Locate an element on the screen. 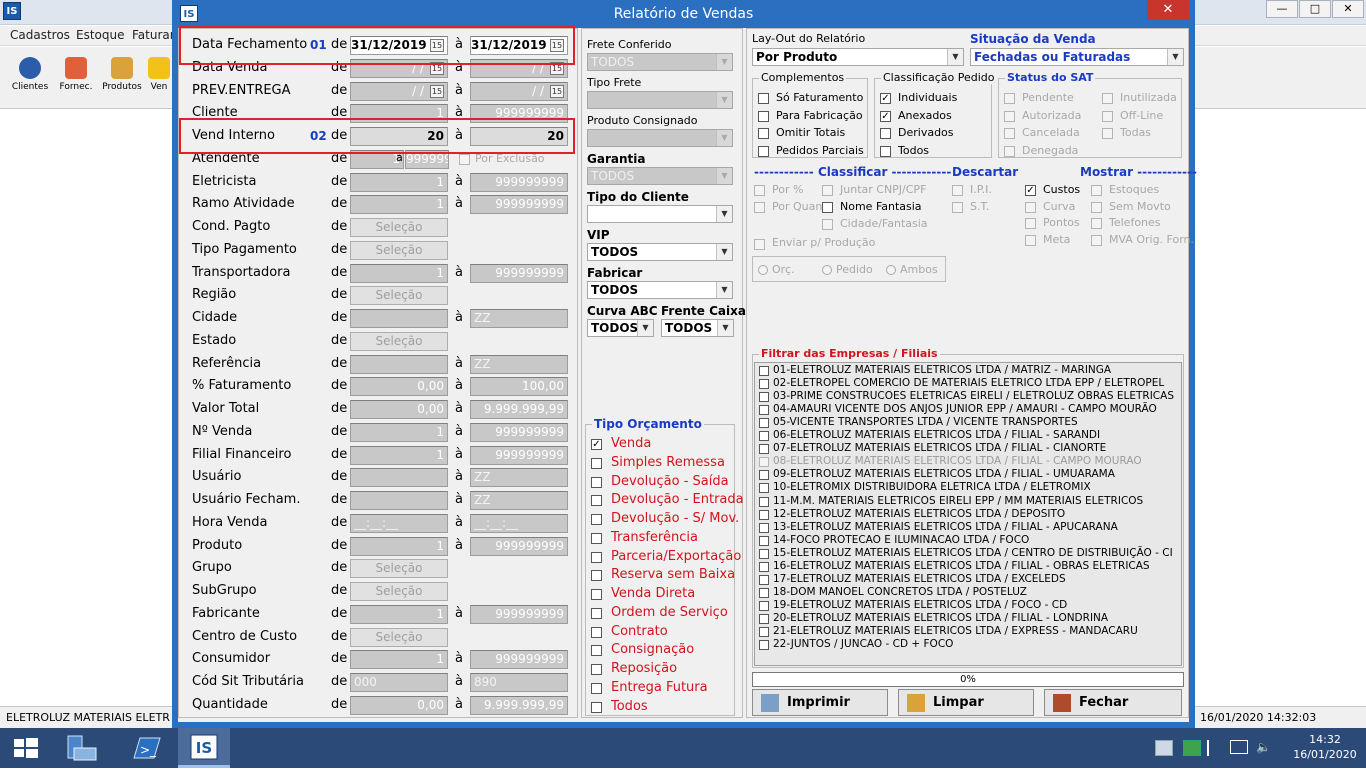 The width and height of the screenshot is (1366, 771). produto-consignado-combo: ▼ is located at coordinates (660, 138).